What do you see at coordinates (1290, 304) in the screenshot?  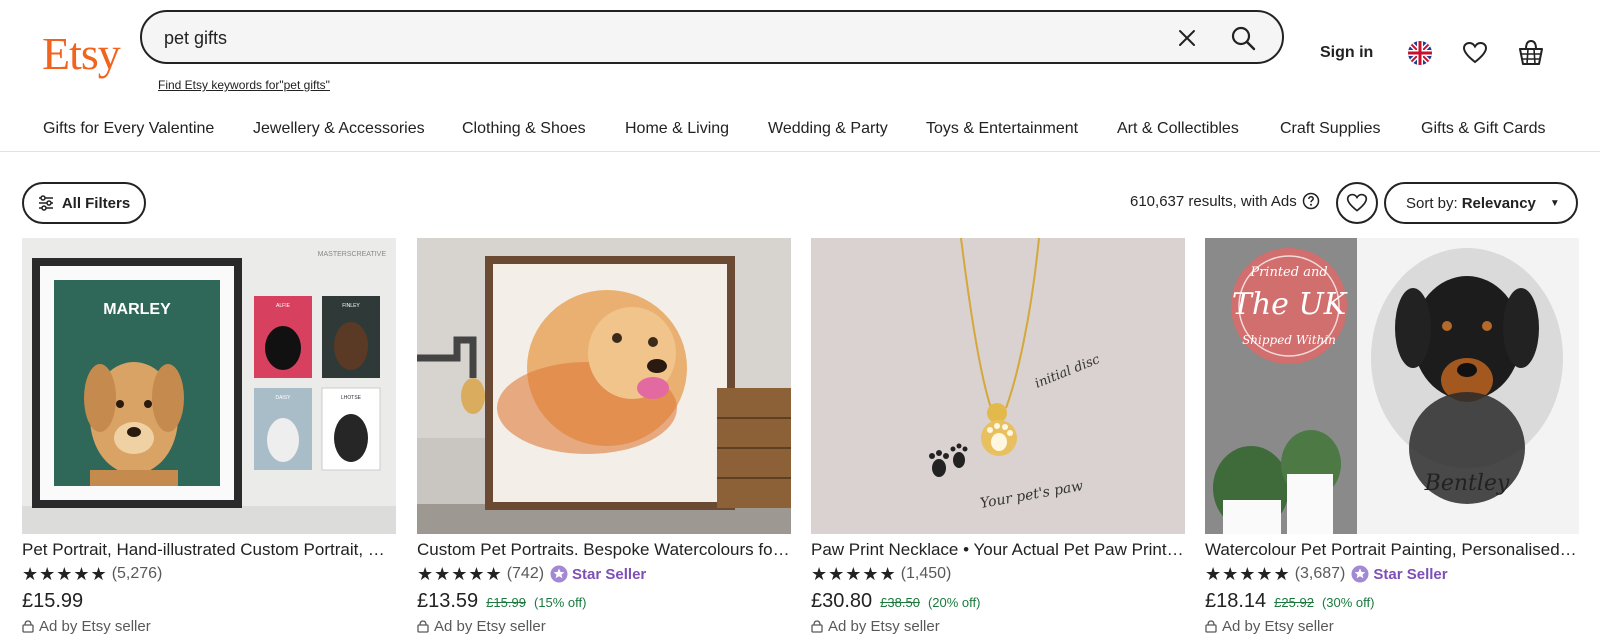 I see `stamp-line-2: The UK` at bounding box center [1290, 304].